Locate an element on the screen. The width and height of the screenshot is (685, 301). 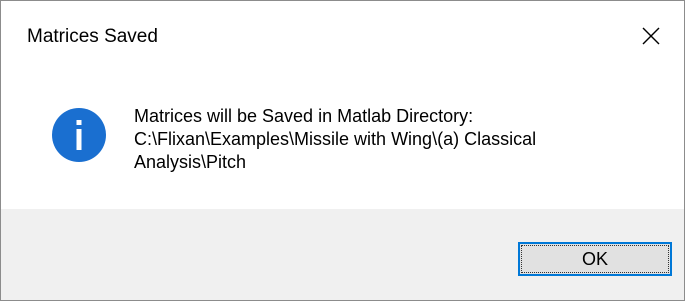
dialog-title: Matrices Saved is located at coordinates (92, 36).